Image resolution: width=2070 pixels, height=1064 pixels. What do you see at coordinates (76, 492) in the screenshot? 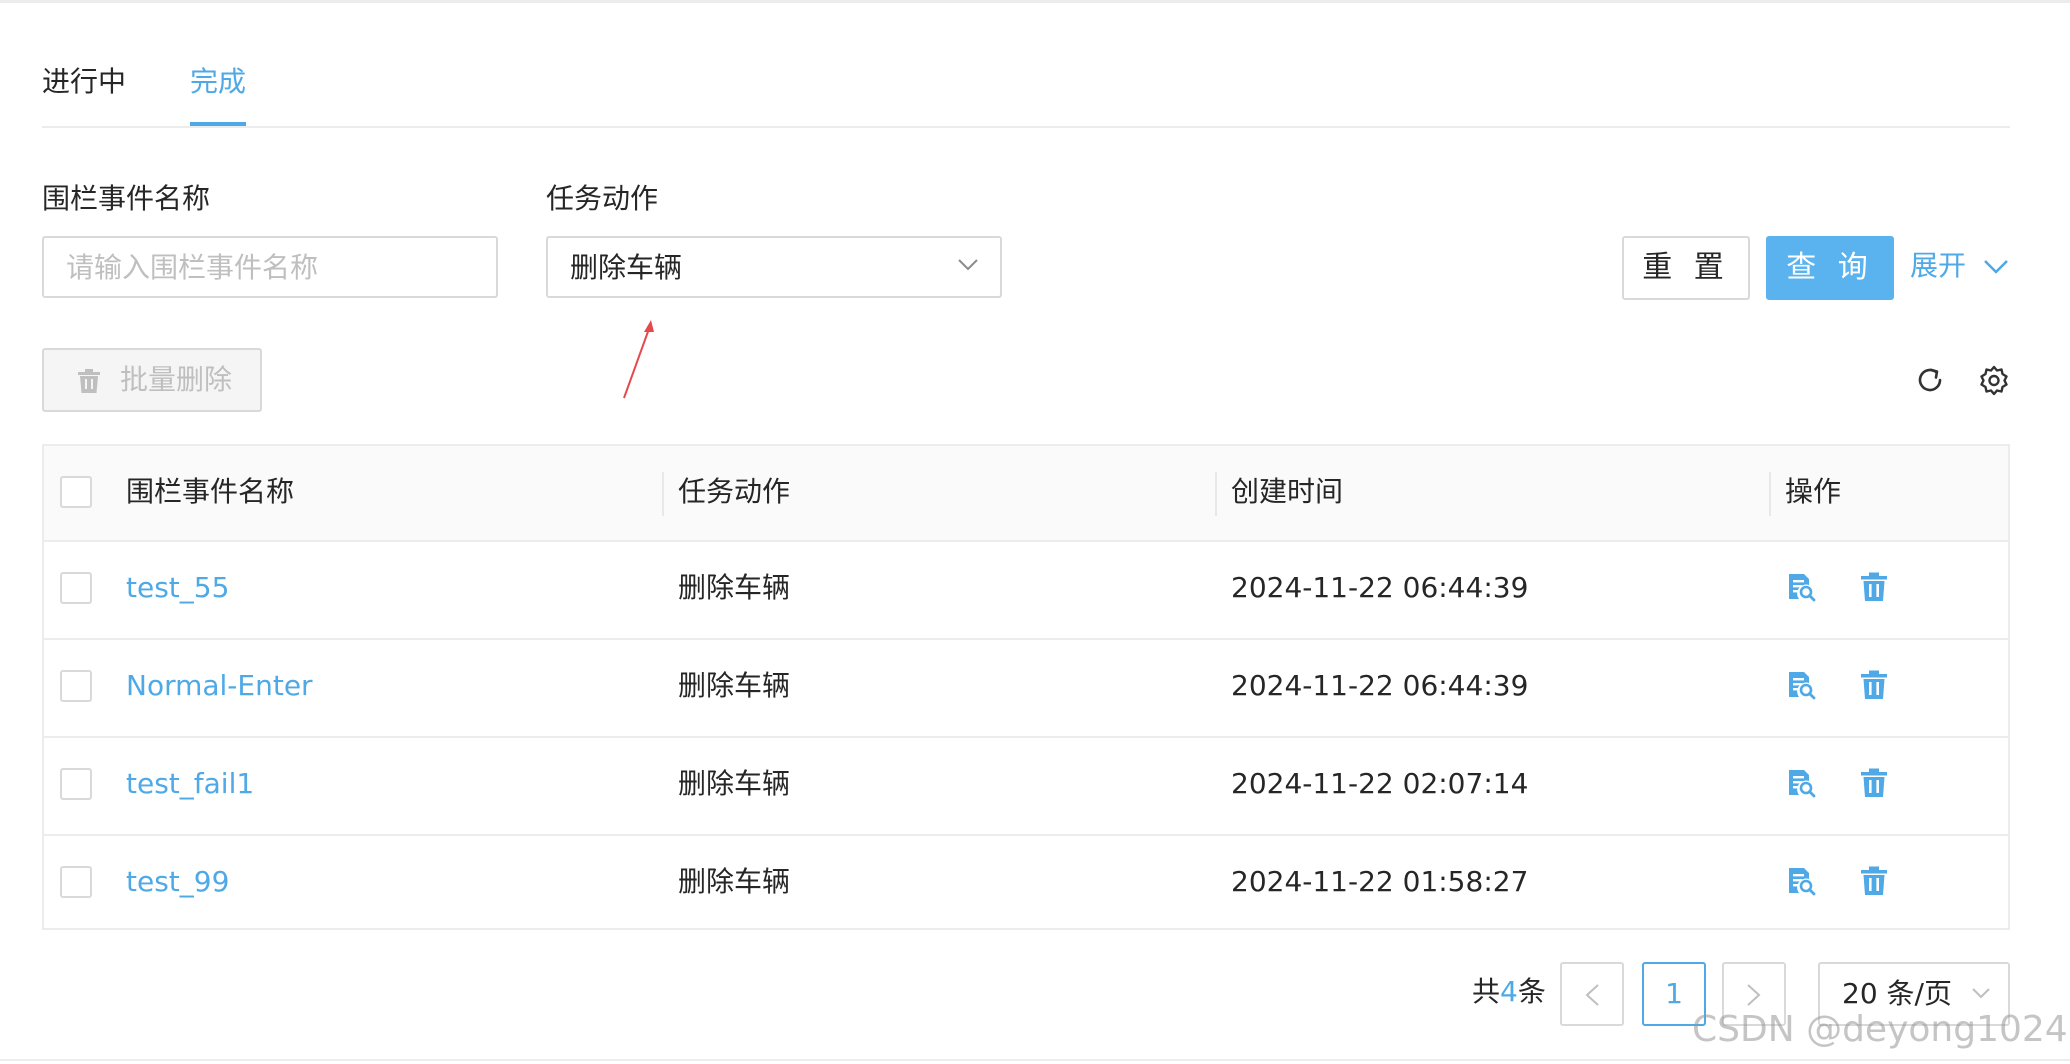
I see `select-all-checkbox` at bounding box center [76, 492].